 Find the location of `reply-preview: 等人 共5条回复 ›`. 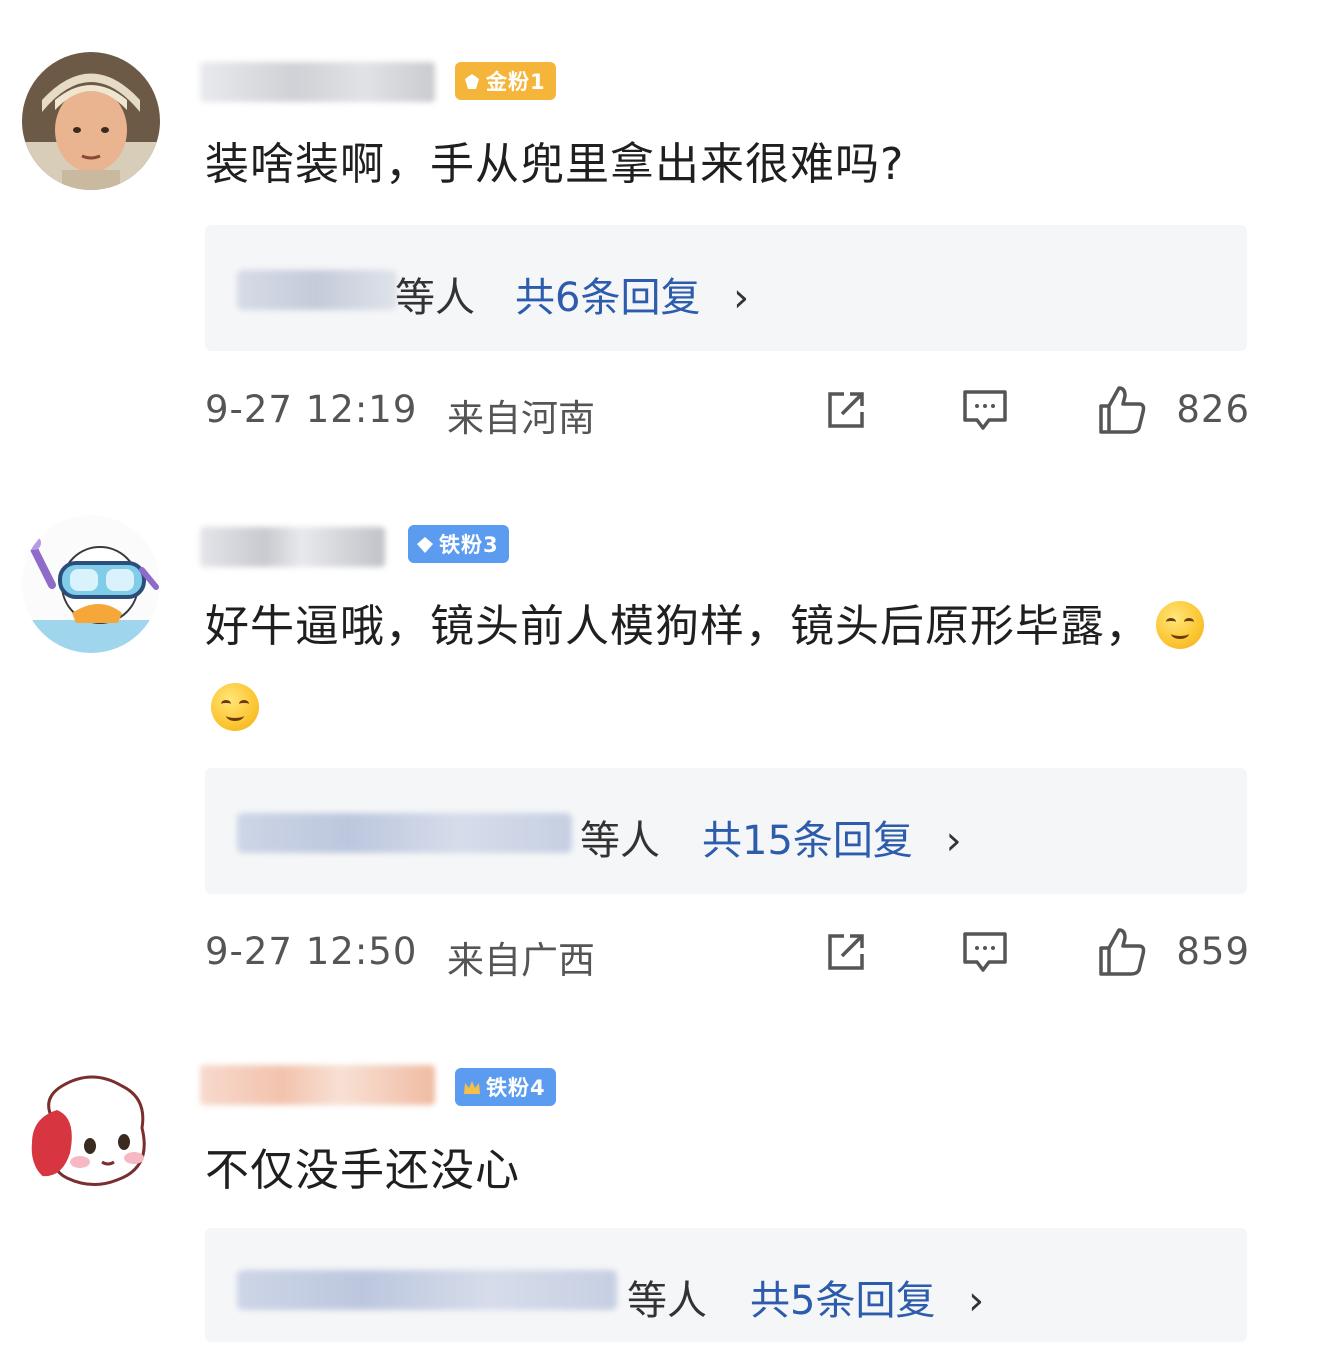

reply-preview: 等人 共5条回复 › is located at coordinates (726, 1285).